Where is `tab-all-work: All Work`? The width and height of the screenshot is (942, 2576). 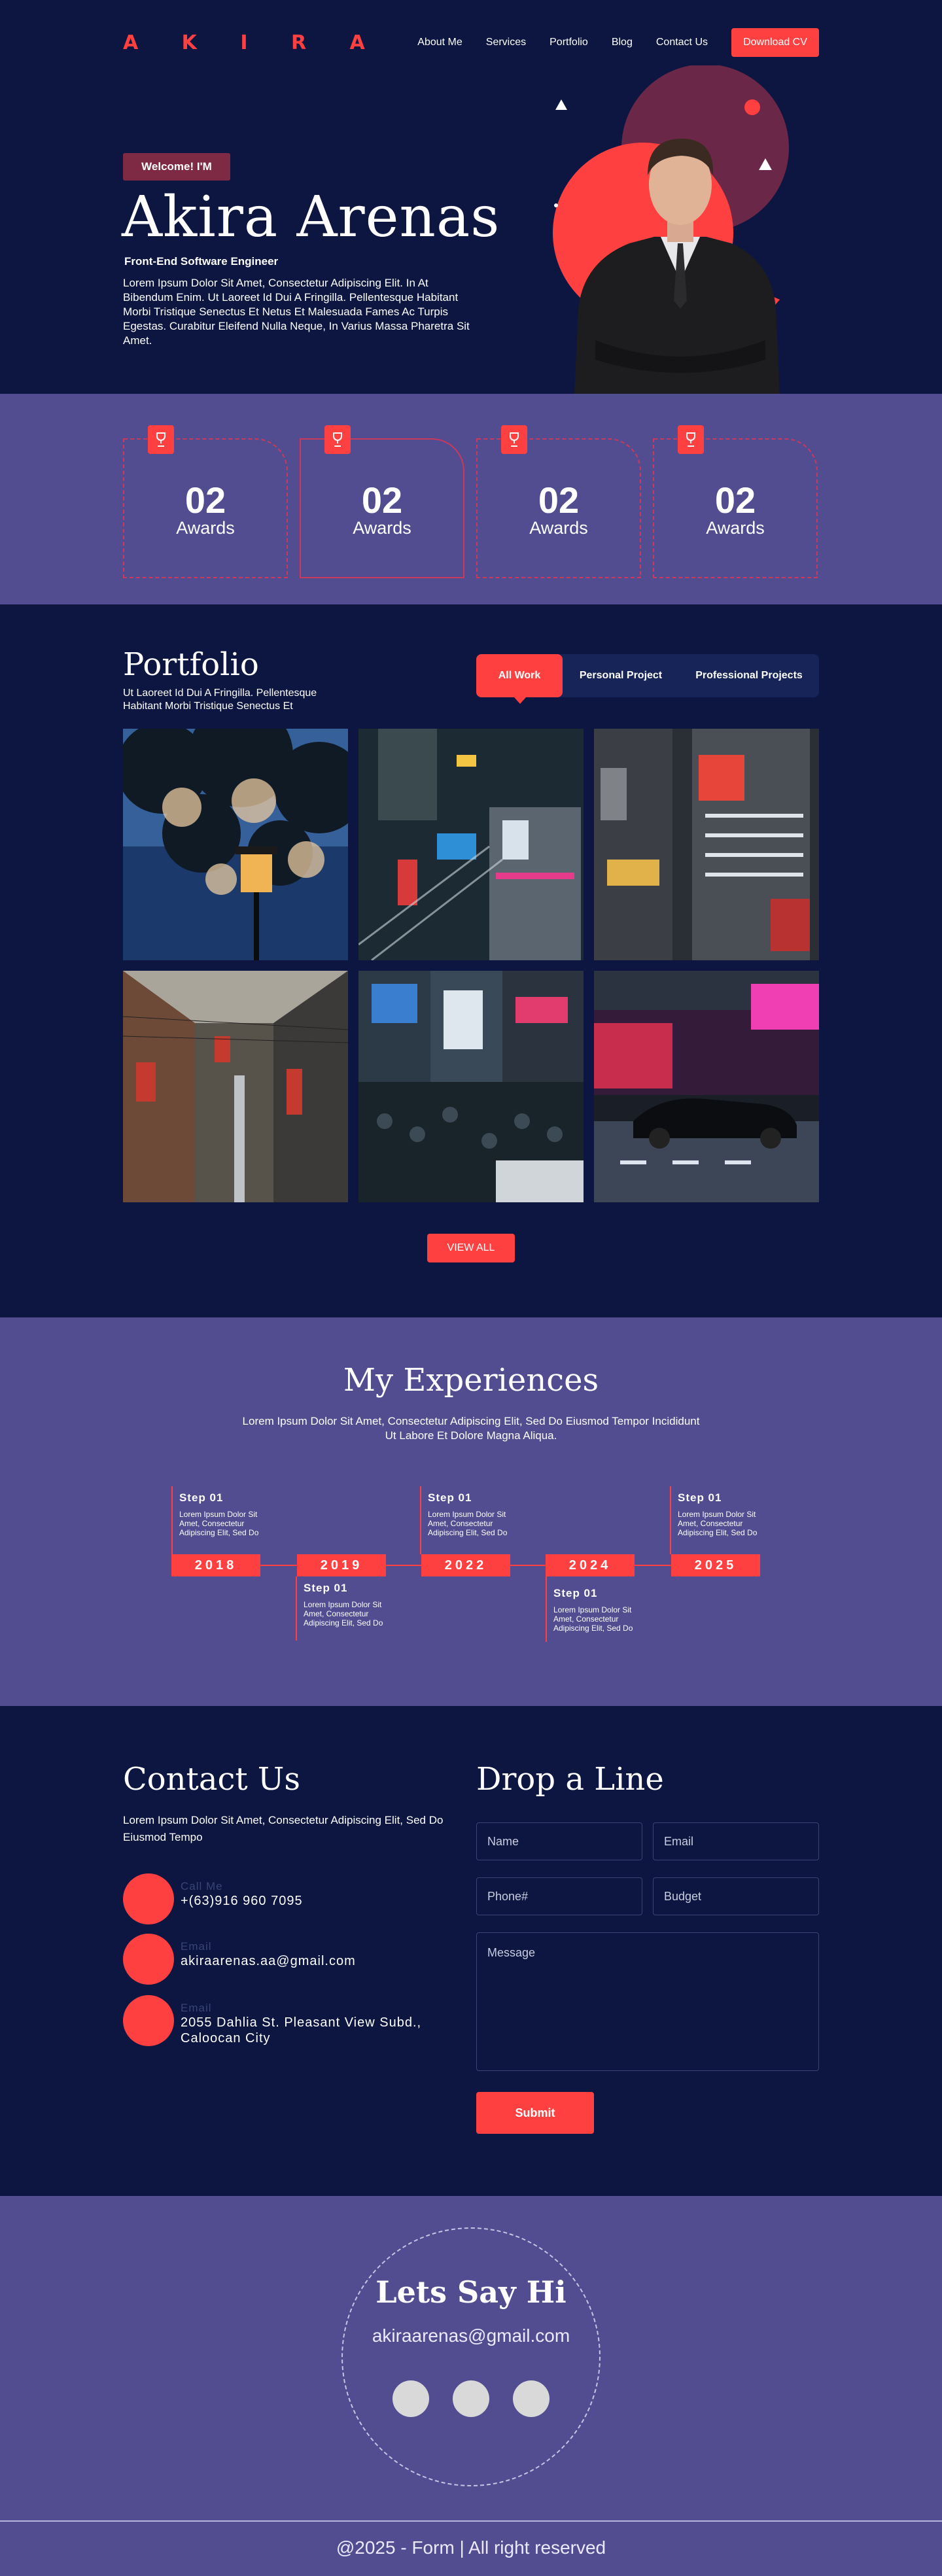 tab-all-work: All Work is located at coordinates (520, 679).